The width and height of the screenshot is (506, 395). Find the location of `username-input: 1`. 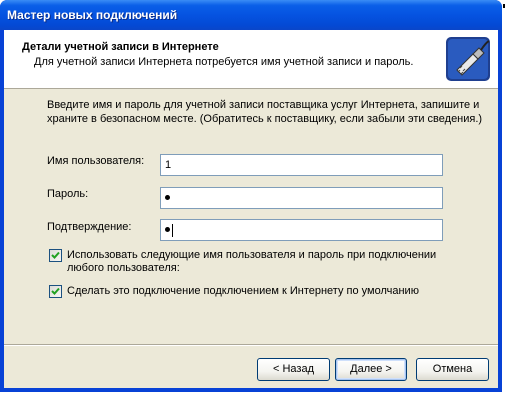

username-input: 1 is located at coordinates (301, 165).